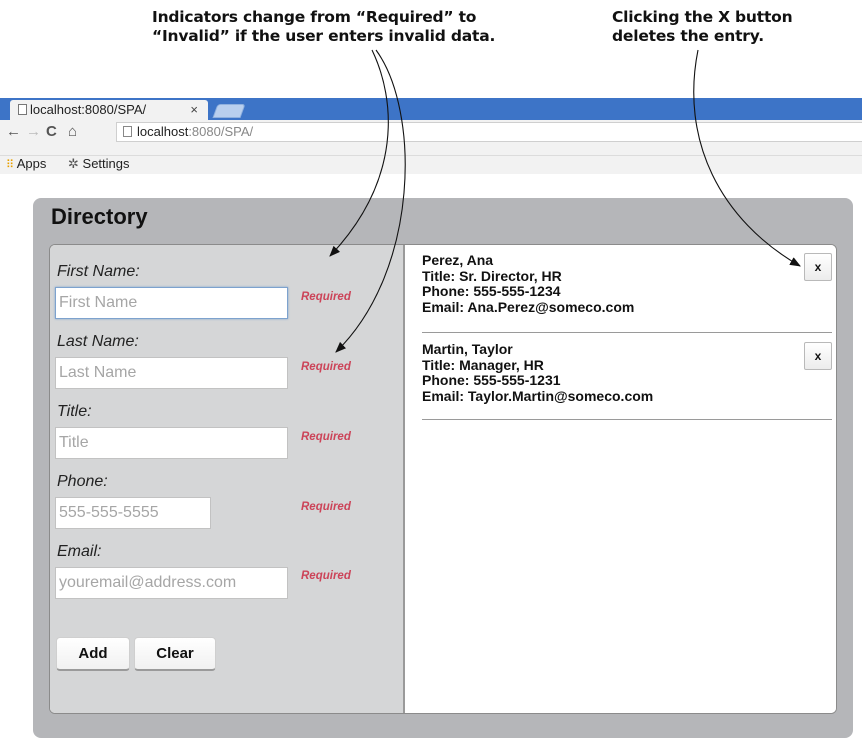 The height and width of the screenshot is (738, 862). I want to click on entry-phone: Phone: 555-555-1234, so click(491, 291).